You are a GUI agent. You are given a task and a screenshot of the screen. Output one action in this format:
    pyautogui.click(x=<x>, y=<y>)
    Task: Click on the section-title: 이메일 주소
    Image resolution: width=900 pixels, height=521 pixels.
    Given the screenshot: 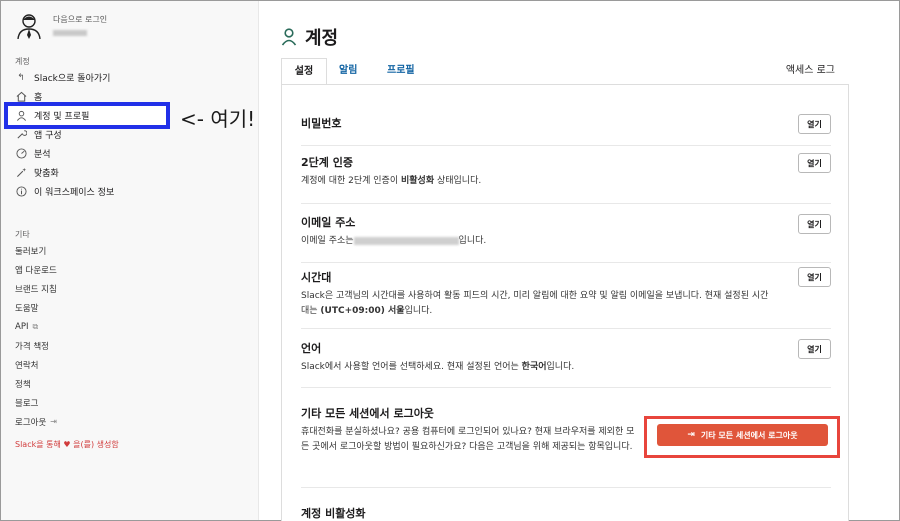 What is the action you would take?
    pyautogui.click(x=328, y=222)
    